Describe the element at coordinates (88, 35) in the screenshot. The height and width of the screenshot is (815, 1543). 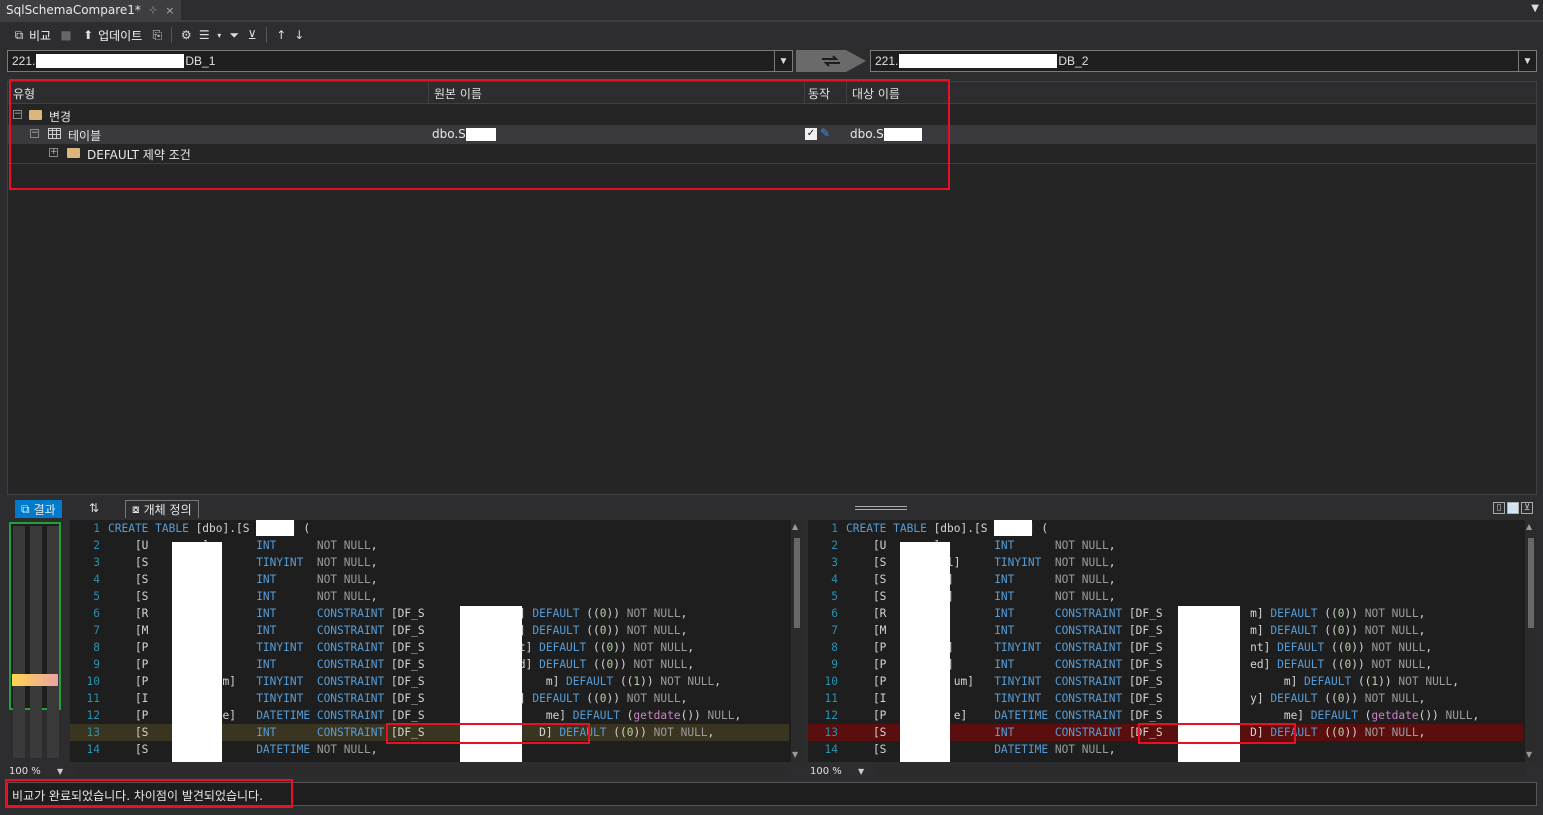
I see `update-icon: ⬆` at that location.